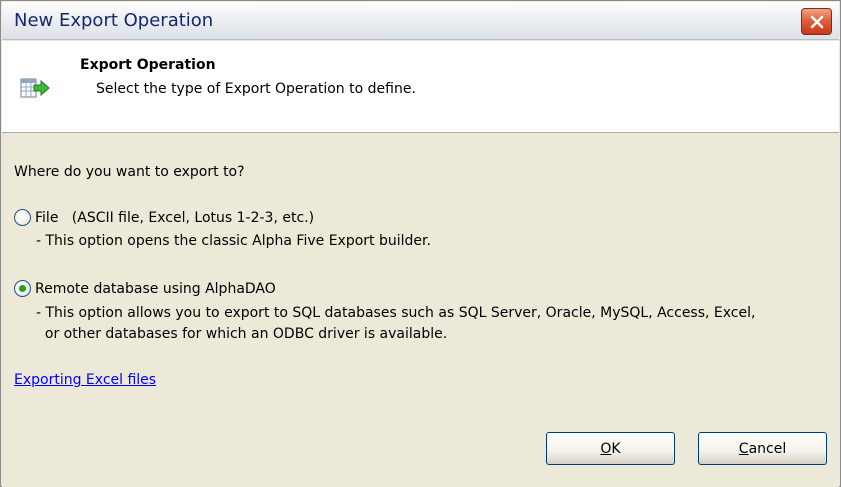  Describe the element at coordinates (743, 448) in the screenshot. I see `cancel-button-mnemonic: C` at that location.